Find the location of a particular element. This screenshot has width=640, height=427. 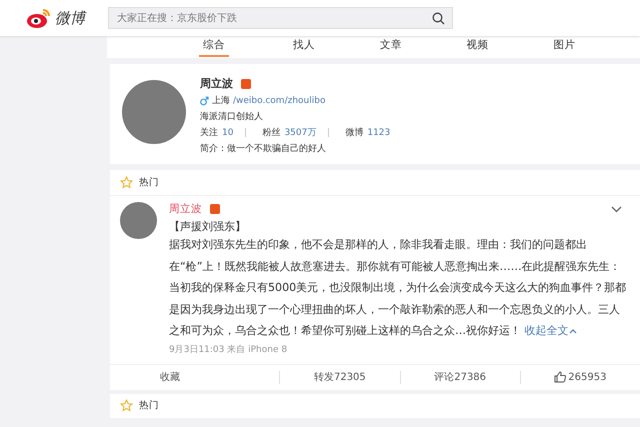

search-field: 大家正在搜：京东股价下跌 is located at coordinates (280, 18).